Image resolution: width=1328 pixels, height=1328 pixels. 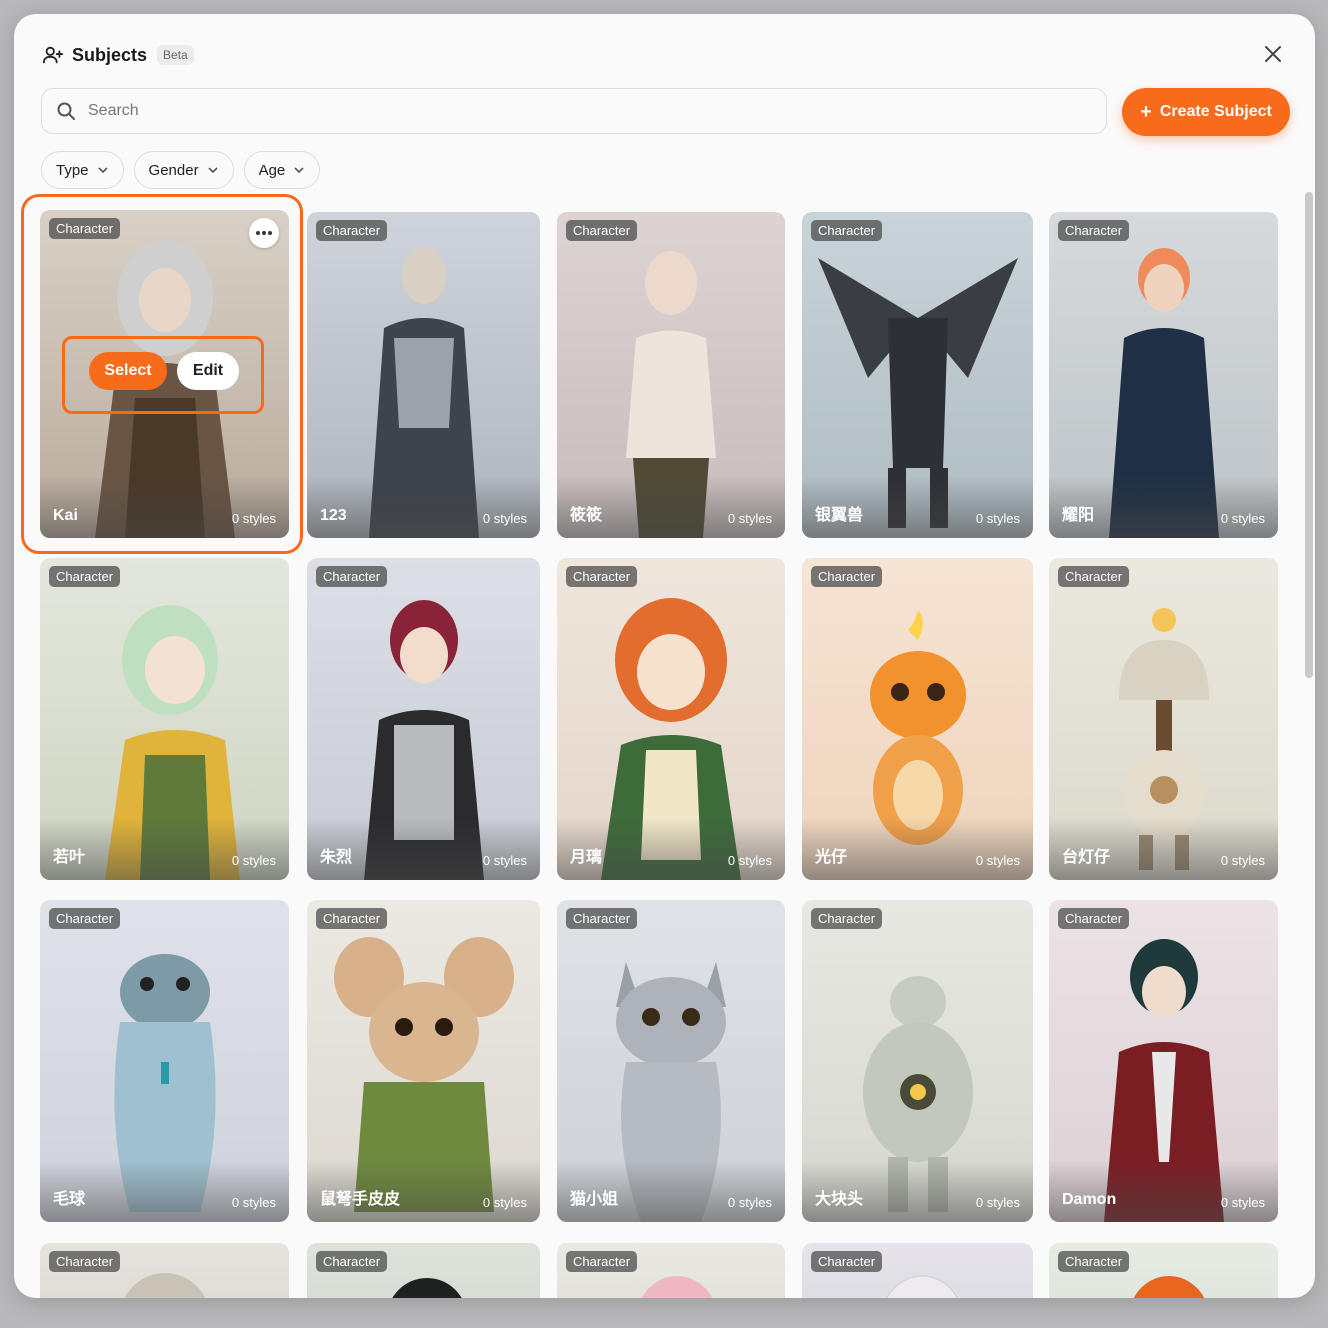 What do you see at coordinates (917, 375) in the screenshot?
I see `subject-card: Character 银翼兽 0 styles` at bounding box center [917, 375].